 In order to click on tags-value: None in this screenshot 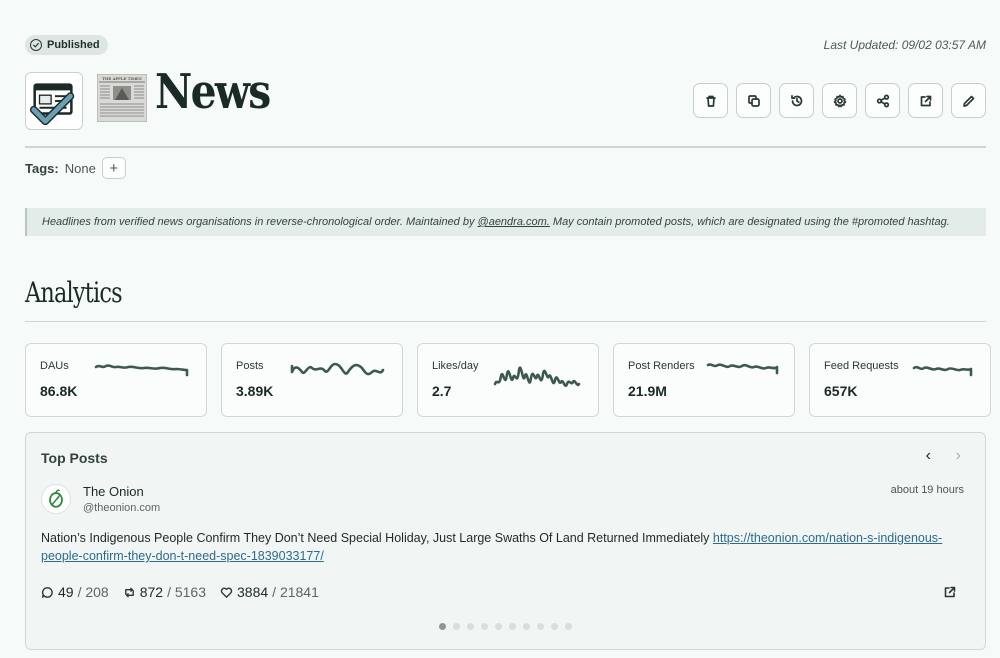, I will do `click(80, 168)`.